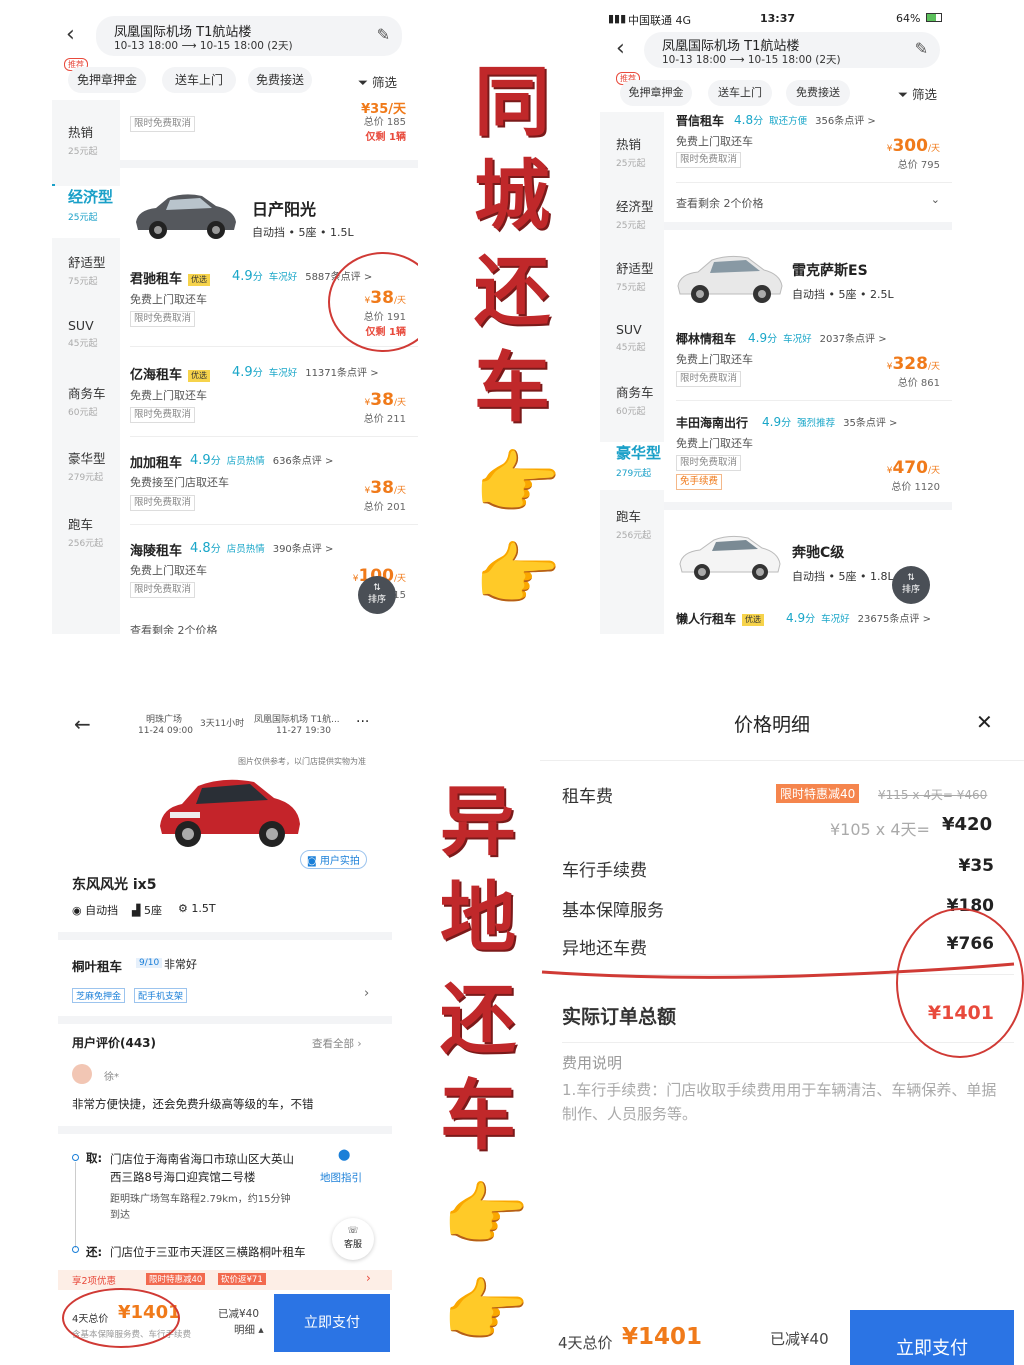 The image size is (1024, 1365). Describe the element at coordinates (75, 1249) in the screenshot. I see `return-dot` at that location.